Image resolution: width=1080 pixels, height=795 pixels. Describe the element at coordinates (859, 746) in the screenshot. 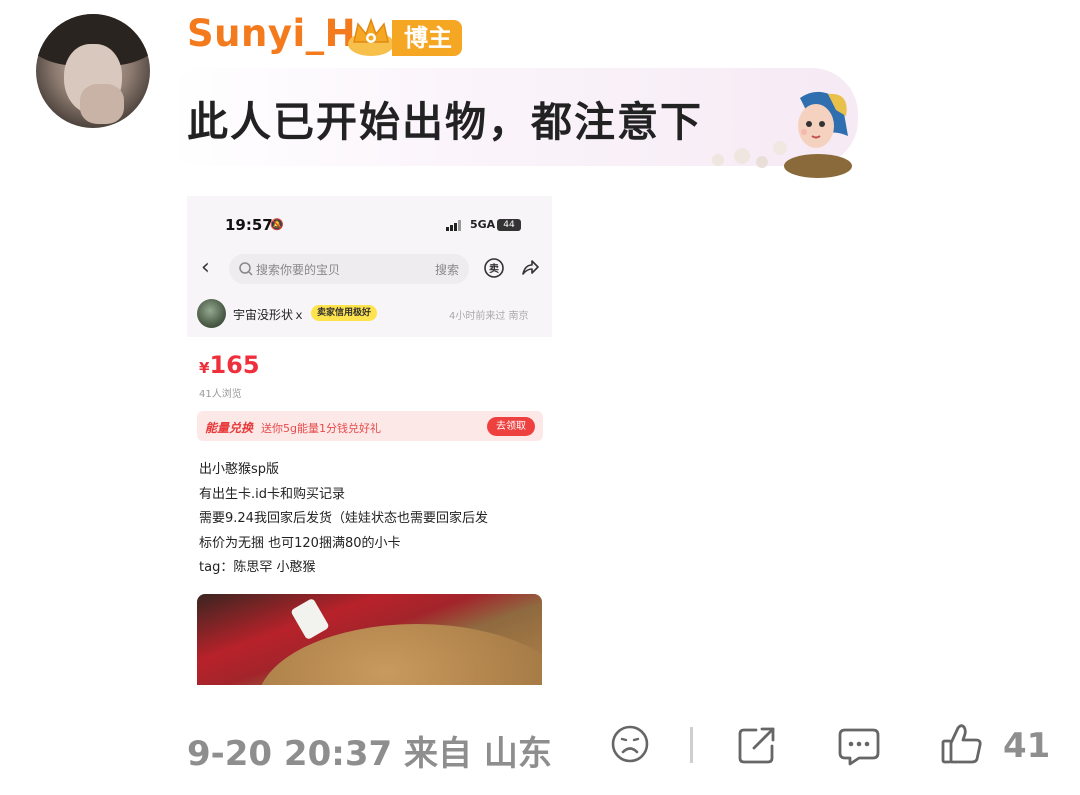

I see `comment-icon` at that location.